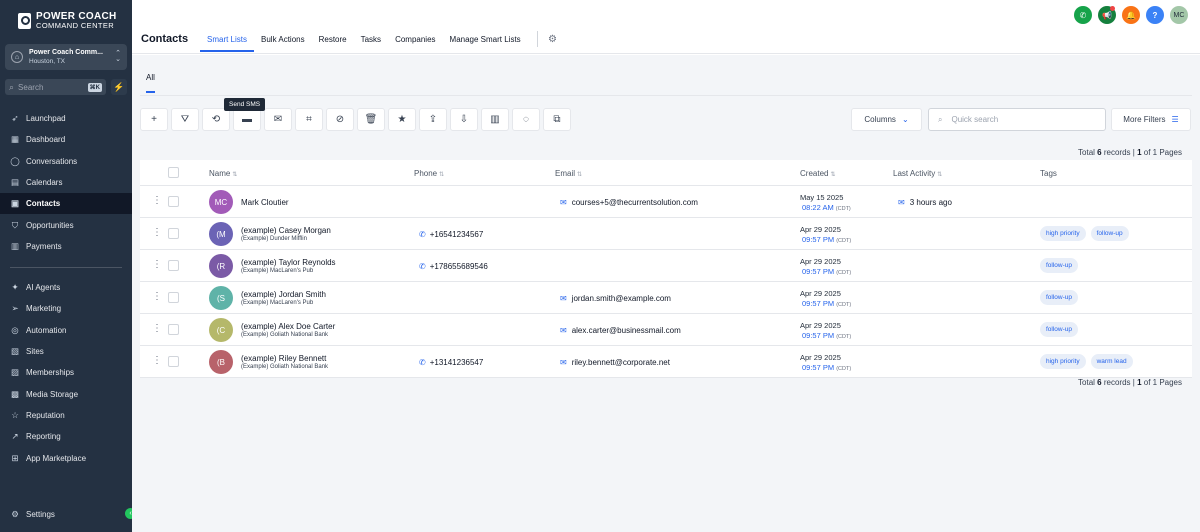 Image resolution: width=1200 pixels, height=532 pixels. Describe the element at coordinates (66, 161) in the screenshot. I see `sidebar-item-conversations: ◯ Conversations` at that location.